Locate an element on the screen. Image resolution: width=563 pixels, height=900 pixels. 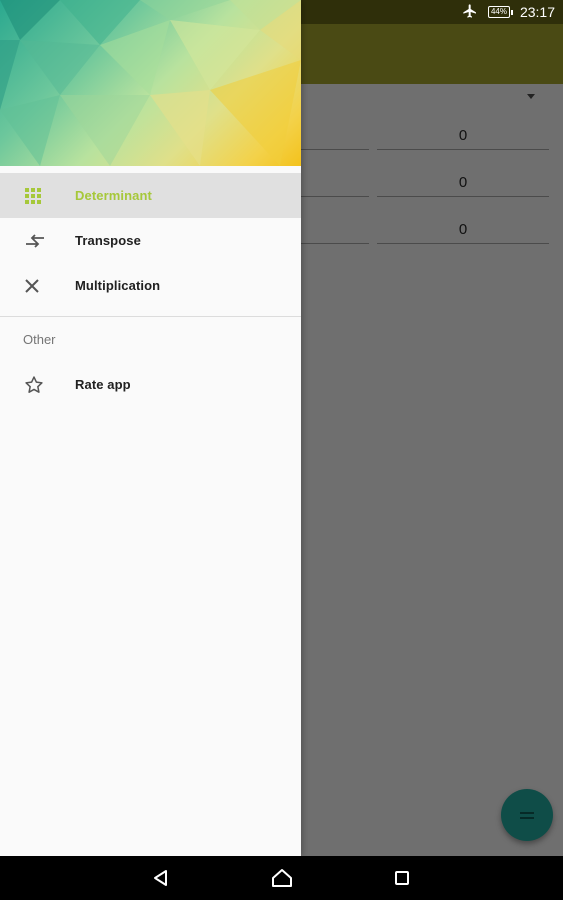
home-icon is located at coordinates (282, 878).